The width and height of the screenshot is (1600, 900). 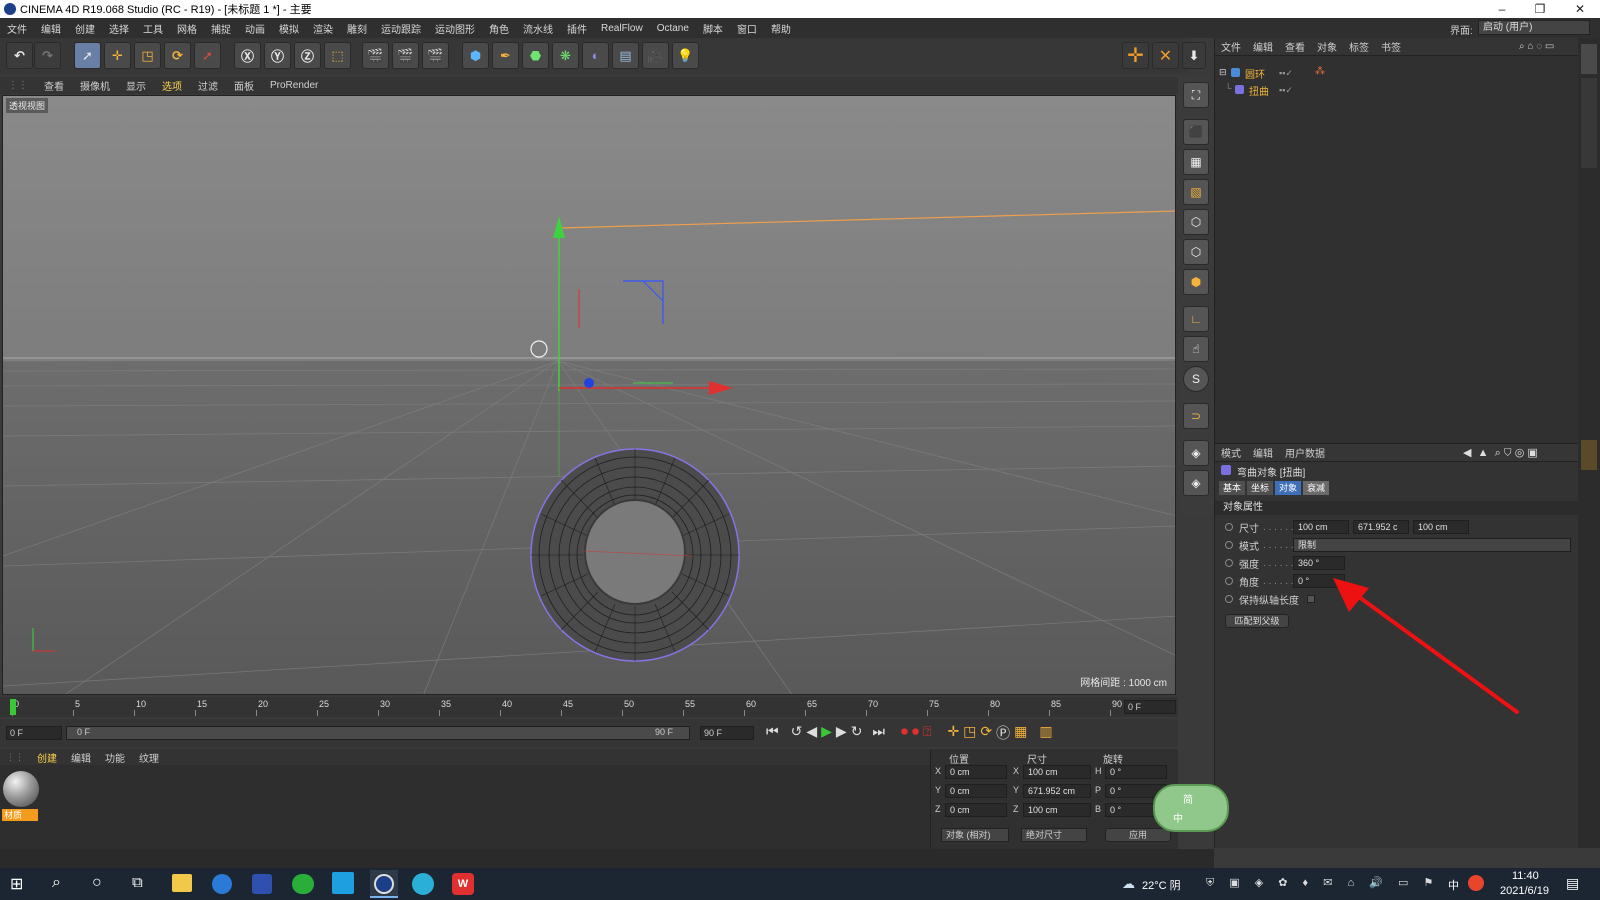 What do you see at coordinates (34, 733) in the screenshot?
I see `start-frame-field: 0 F` at bounding box center [34, 733].